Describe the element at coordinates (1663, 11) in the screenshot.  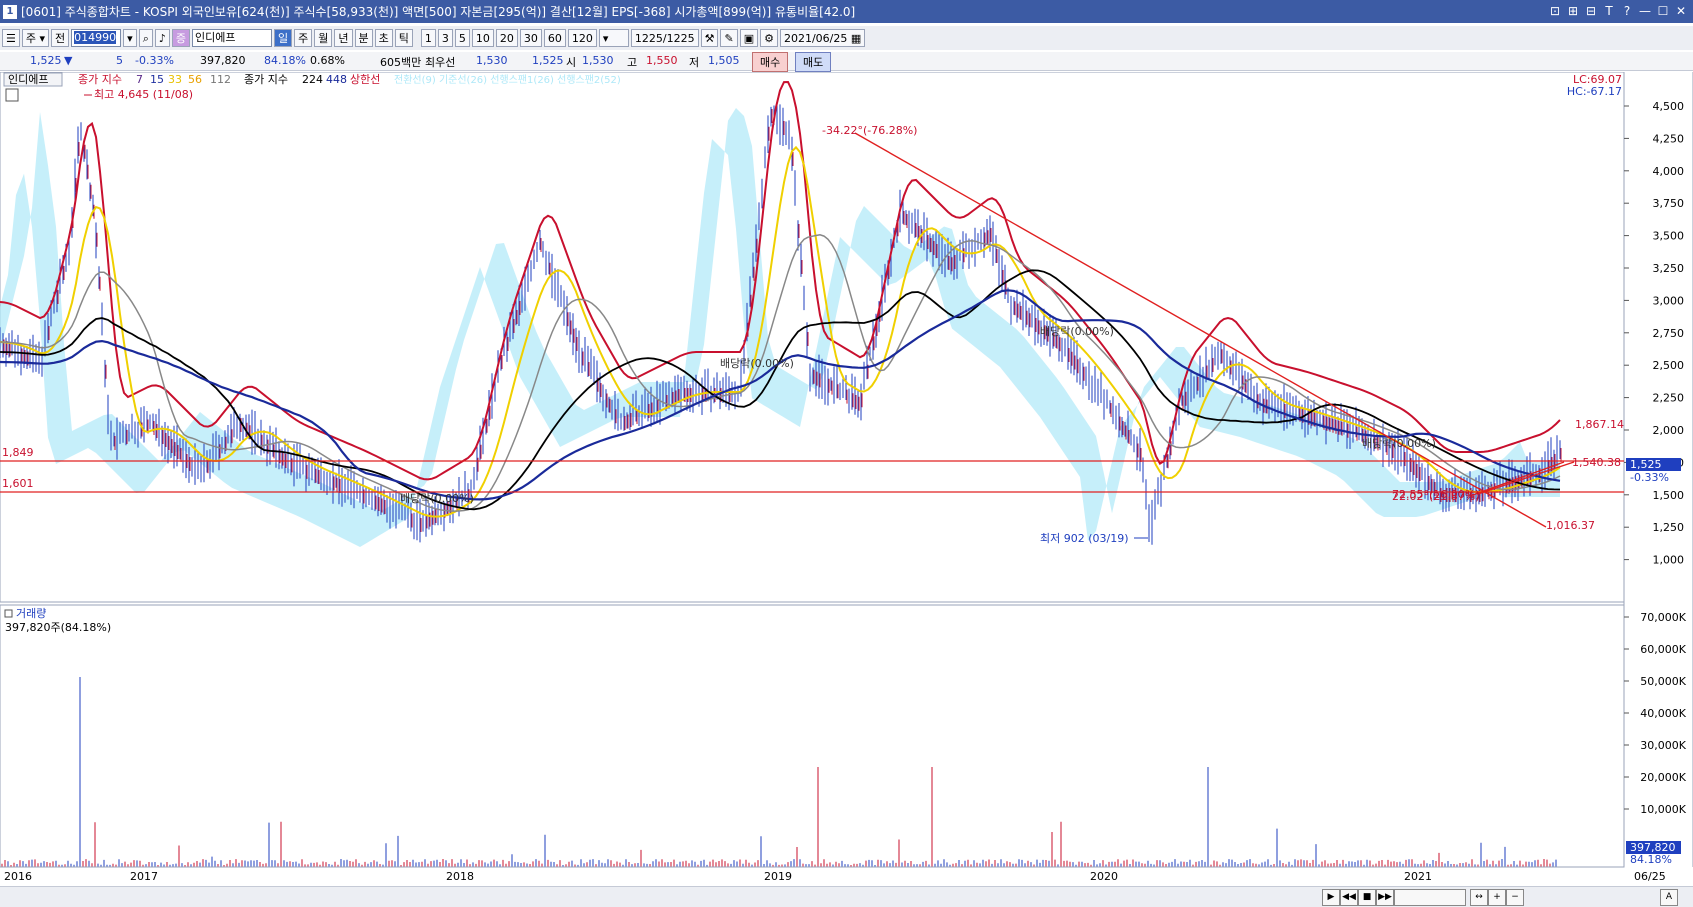
I see `maximize-button: ☐` at that location.